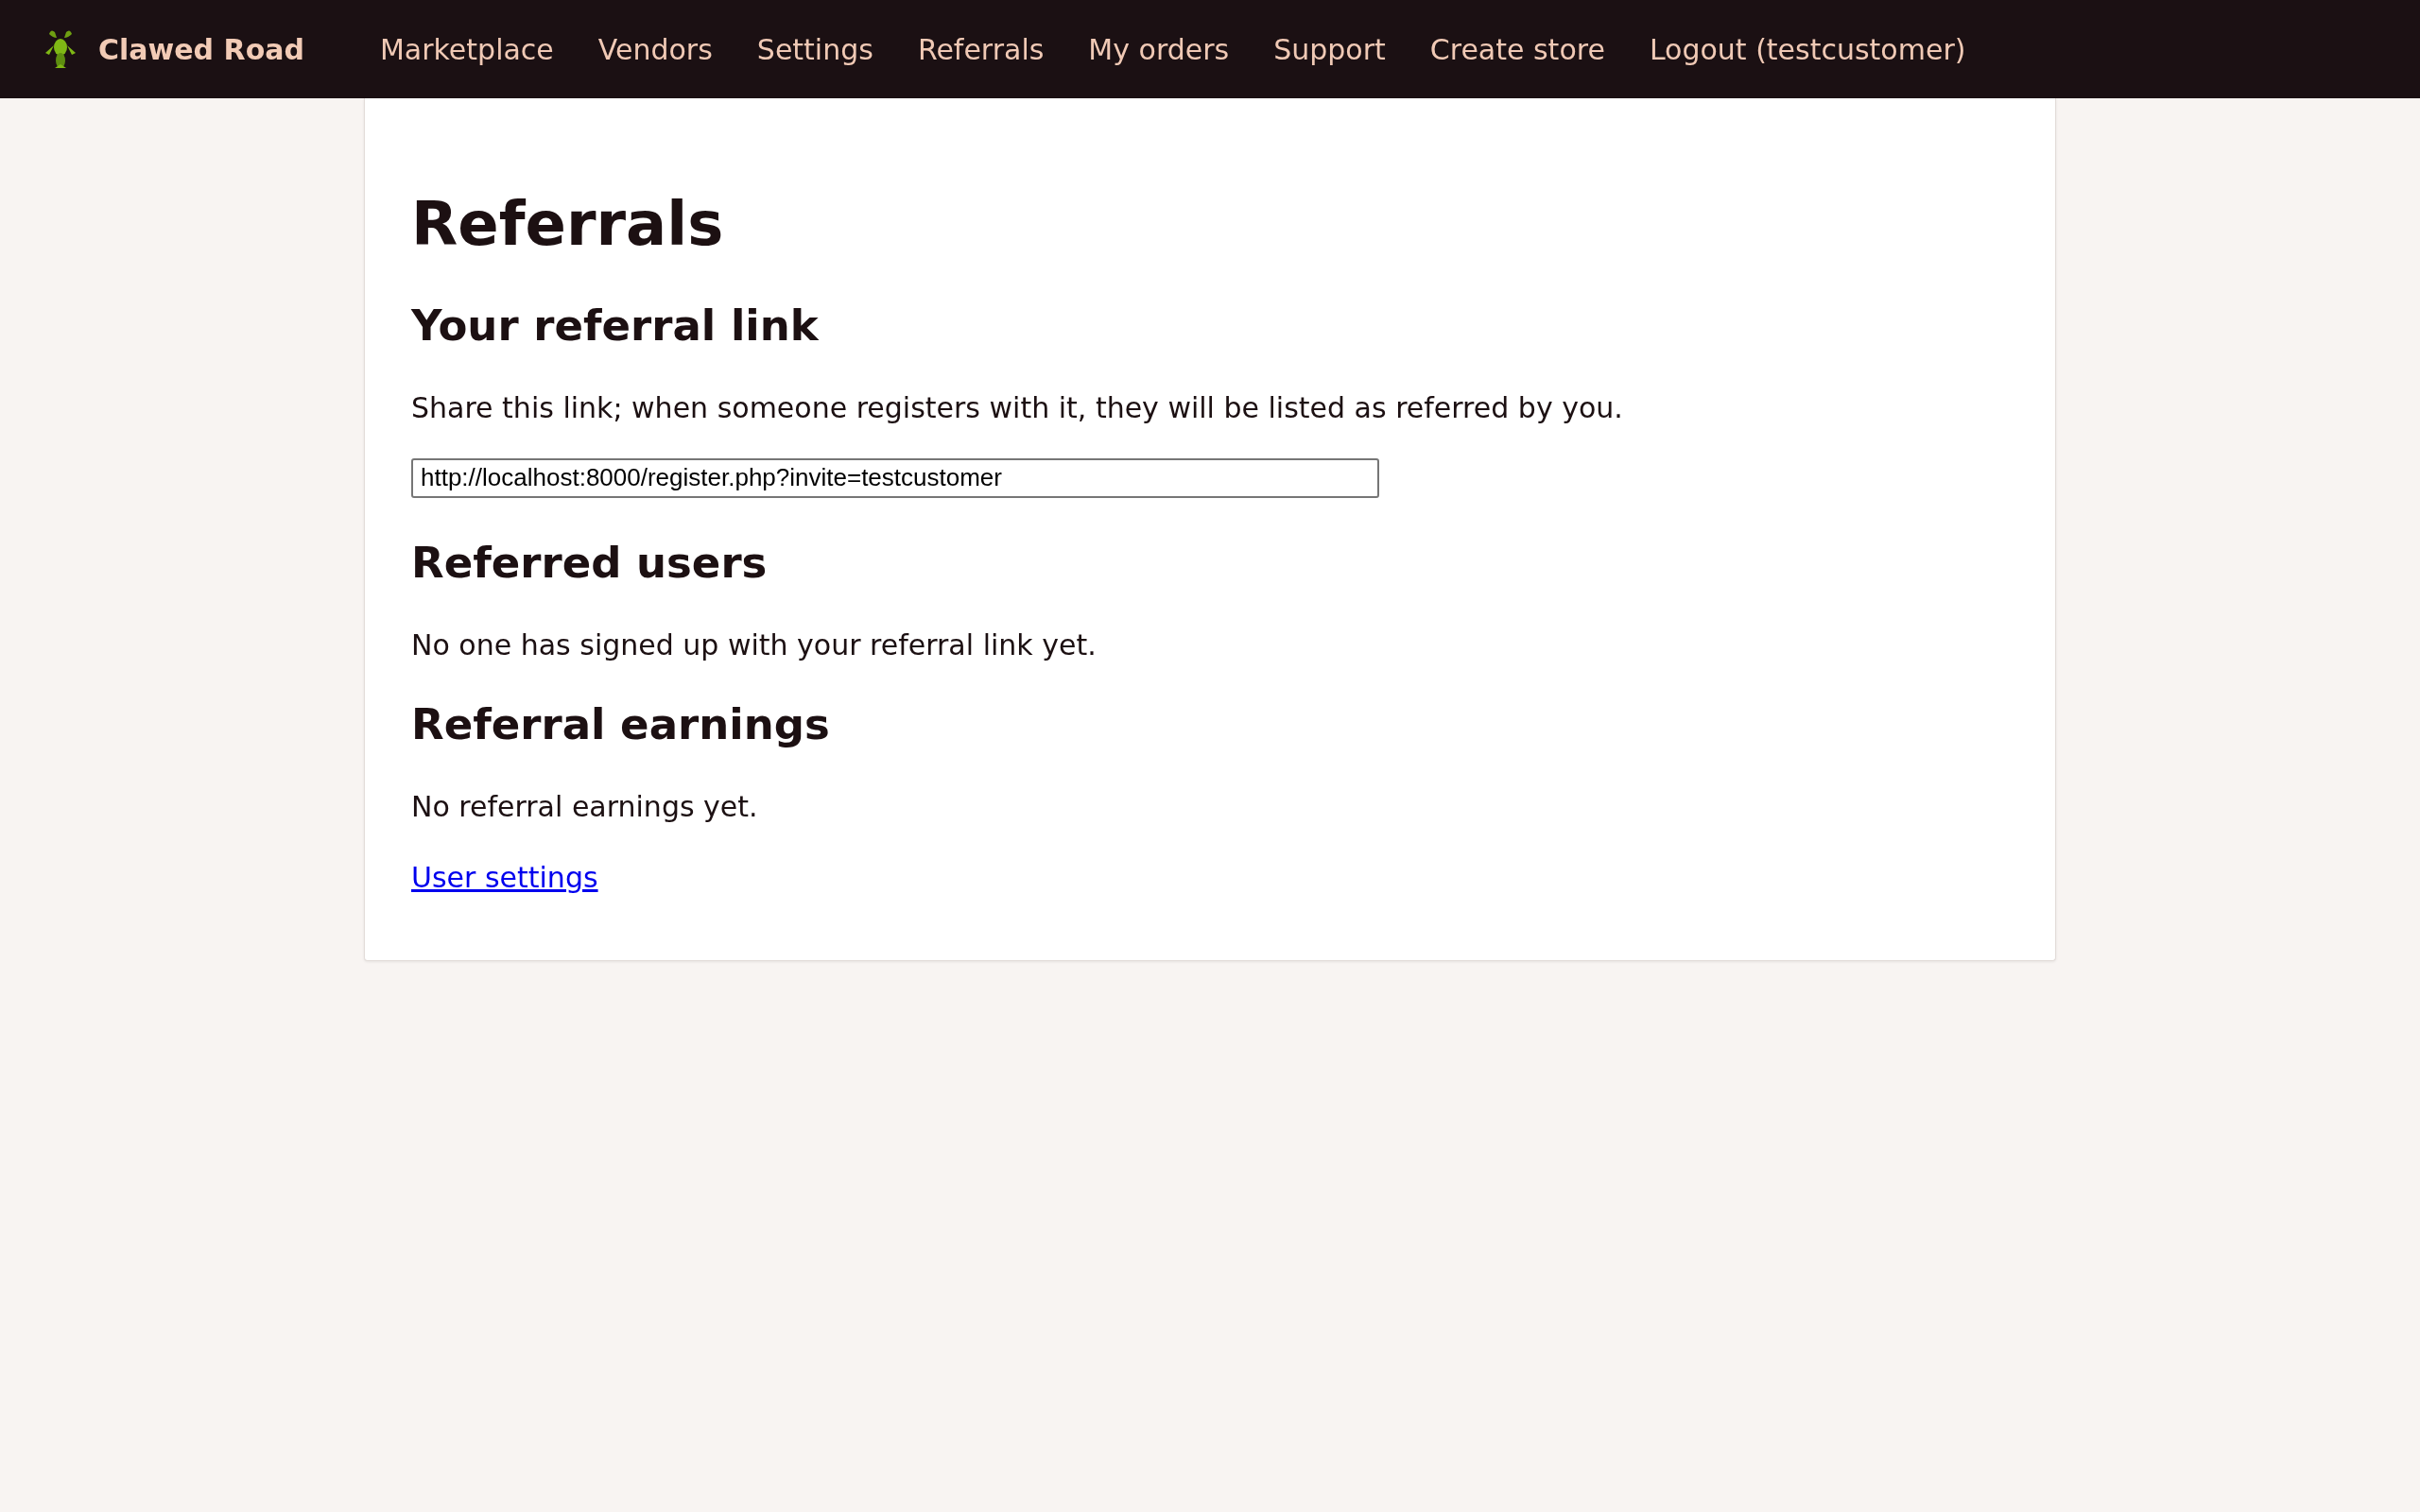 The width and height of the screenshot is (2420, 1512). What do you see at coordinates (1808, 49) in the screenshot?
I see `nav-link: Logout (testcustomer)` at bounding box center [1808, 49].